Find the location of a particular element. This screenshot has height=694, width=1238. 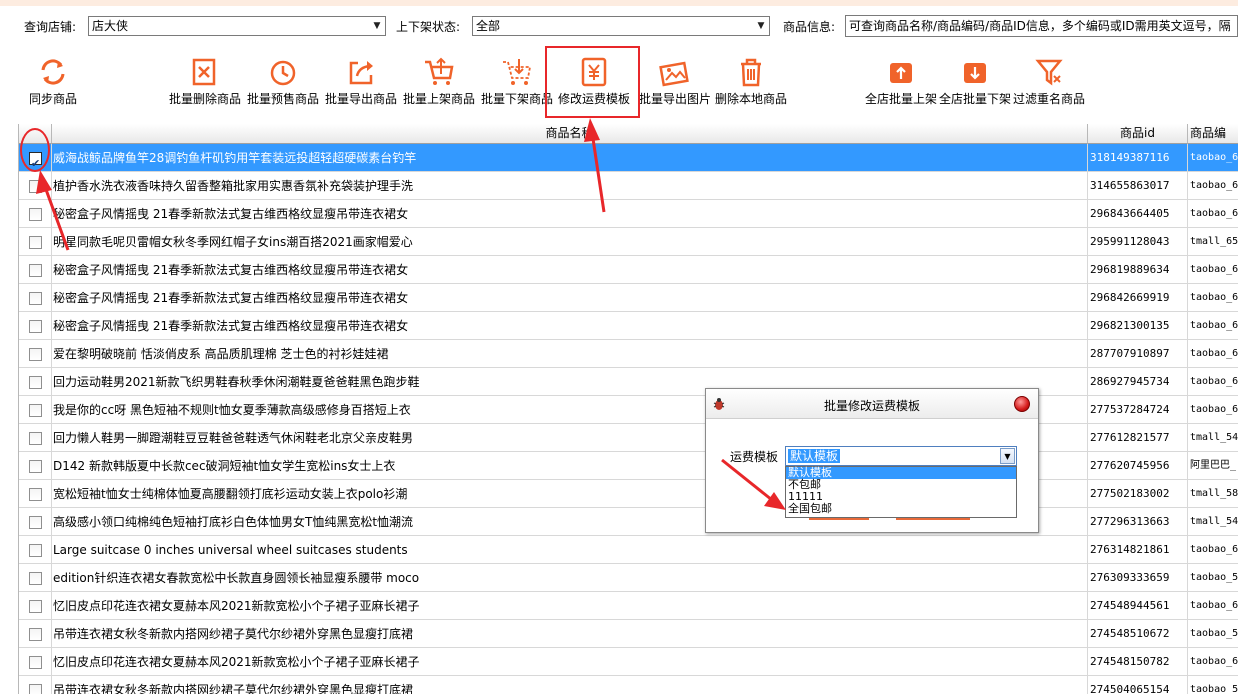

dialog-title: 批量修改运费模板 is located at coordinates (871, 406).